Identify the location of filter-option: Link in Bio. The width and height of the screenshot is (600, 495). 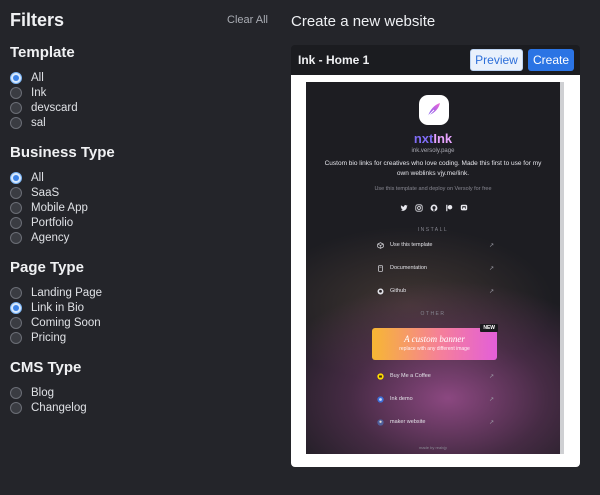
(140, 307).